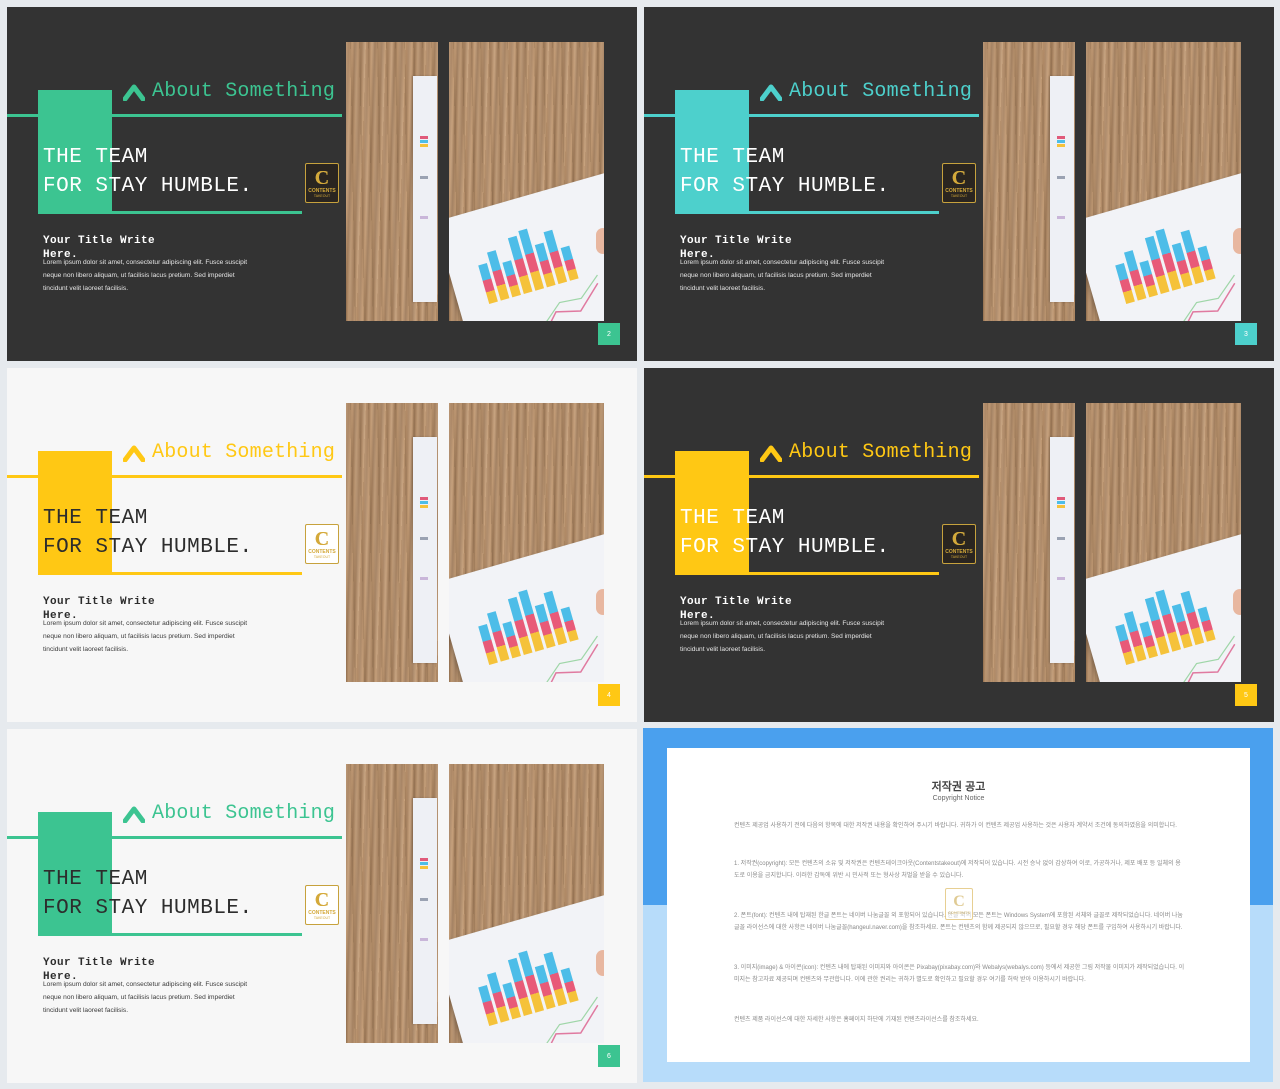 The height and width of the screenshot is (1089, 1280). What do you see at coordinates (609, 334) in the screenshot?
I see `page-number: 2` at bounding box center [609, 334].